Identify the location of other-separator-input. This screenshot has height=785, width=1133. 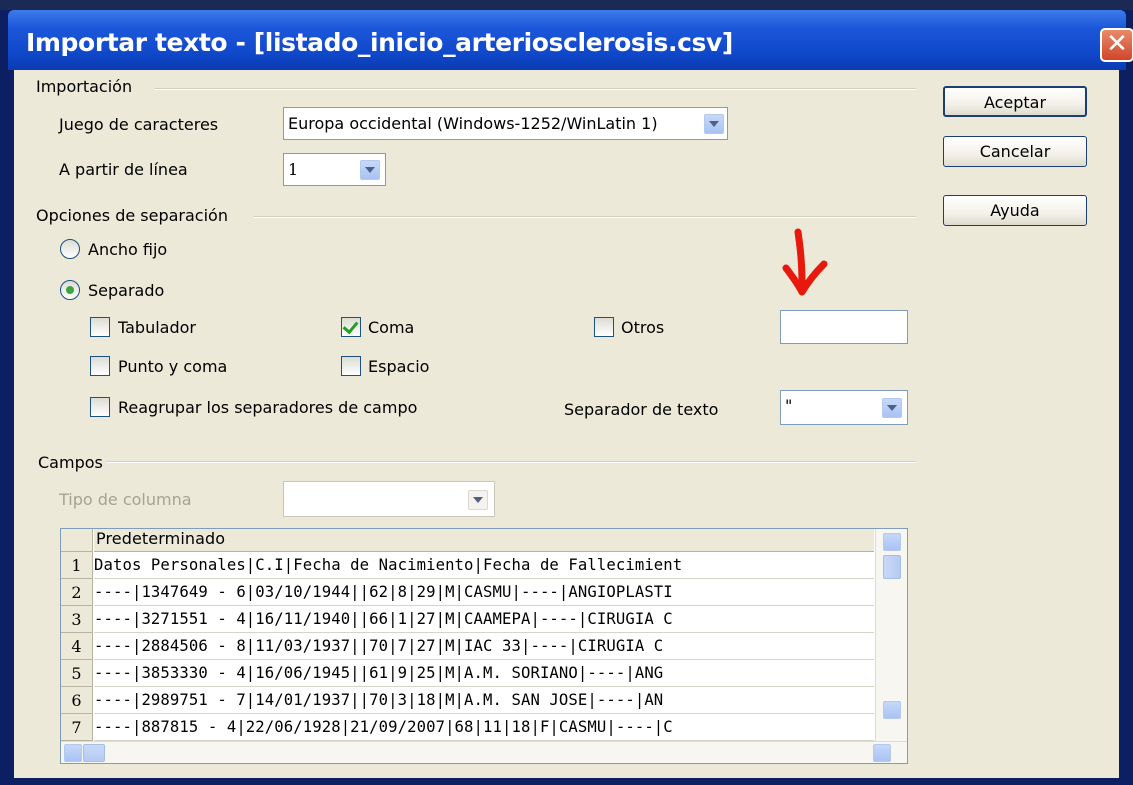
(844, 327).